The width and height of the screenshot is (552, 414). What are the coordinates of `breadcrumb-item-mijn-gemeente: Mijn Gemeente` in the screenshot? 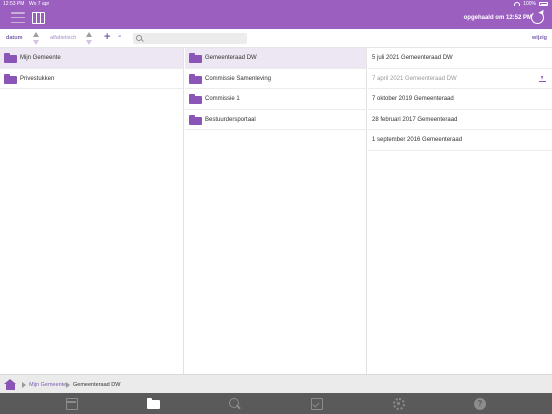 It's located at (47, 385).